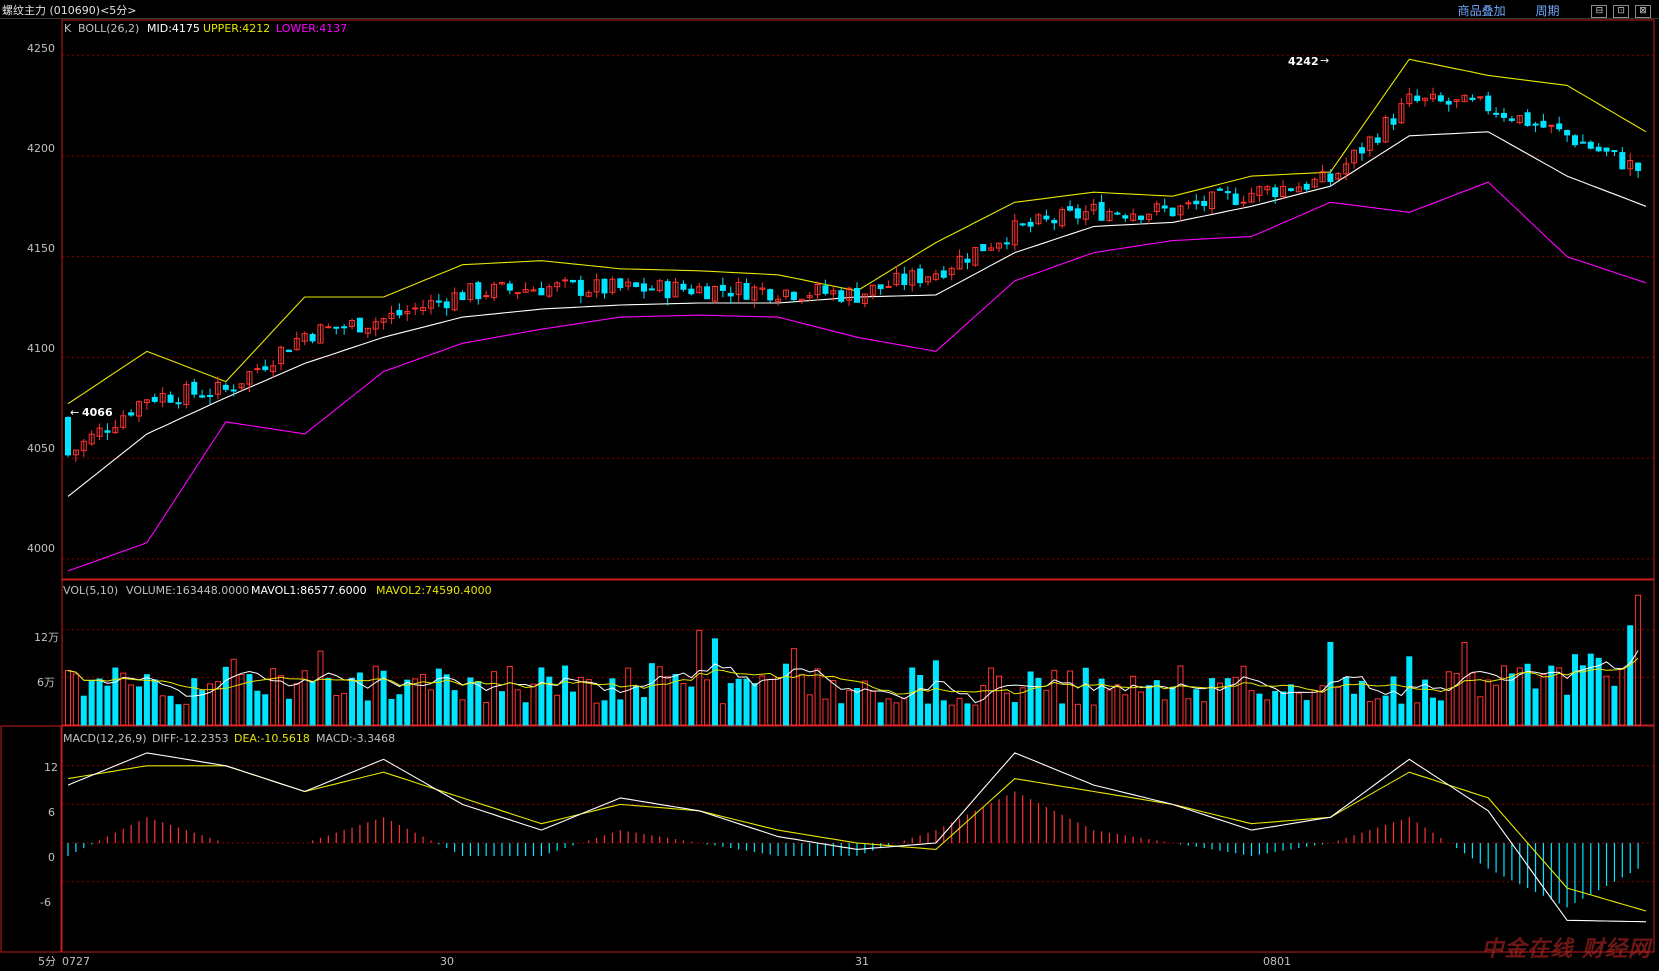 This screenshot has height=971, width=1659. What do you see at coordinates (69, 10) in the screenshot?
I see `window-title: 螺纹主力 (010690)<5分>` at bounding box center [69, 10].